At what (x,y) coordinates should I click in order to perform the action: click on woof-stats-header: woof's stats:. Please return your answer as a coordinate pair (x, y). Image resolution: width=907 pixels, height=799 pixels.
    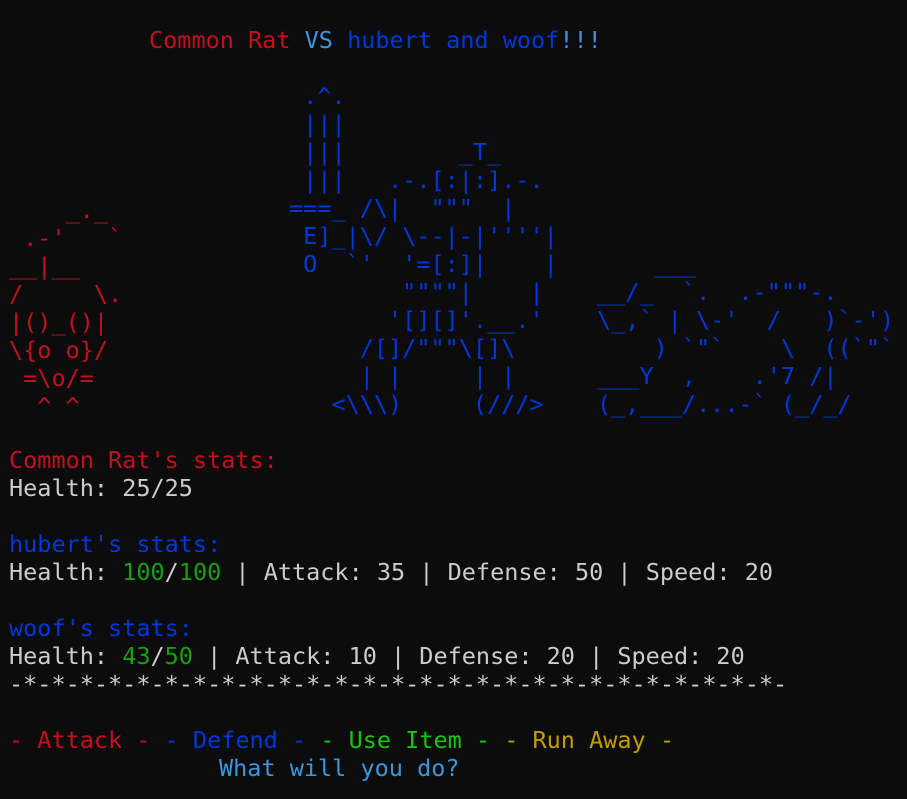
    Looking at the image, I should click on (101, 628).